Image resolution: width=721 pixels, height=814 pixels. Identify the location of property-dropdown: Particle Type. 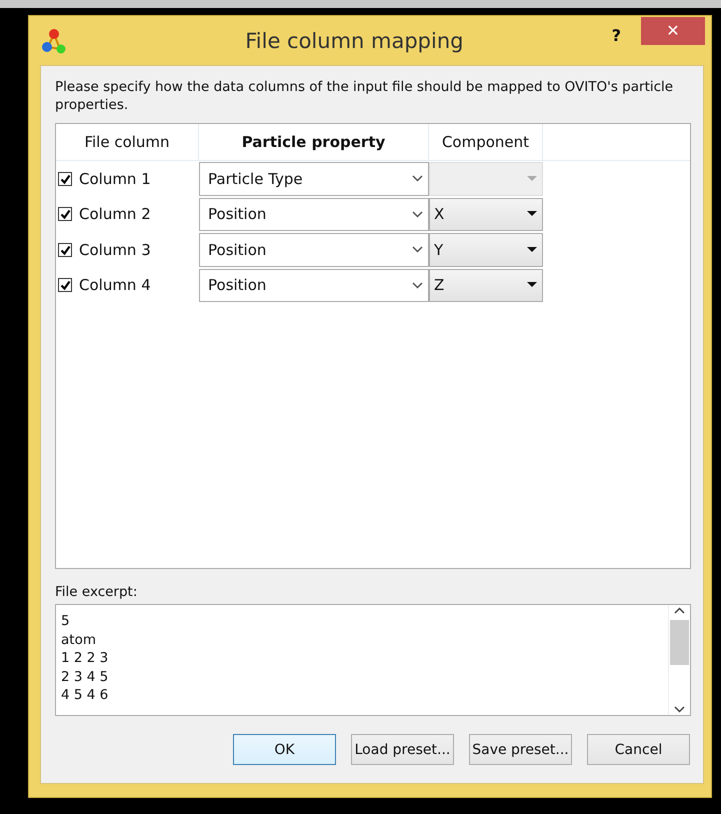
(314, 179).